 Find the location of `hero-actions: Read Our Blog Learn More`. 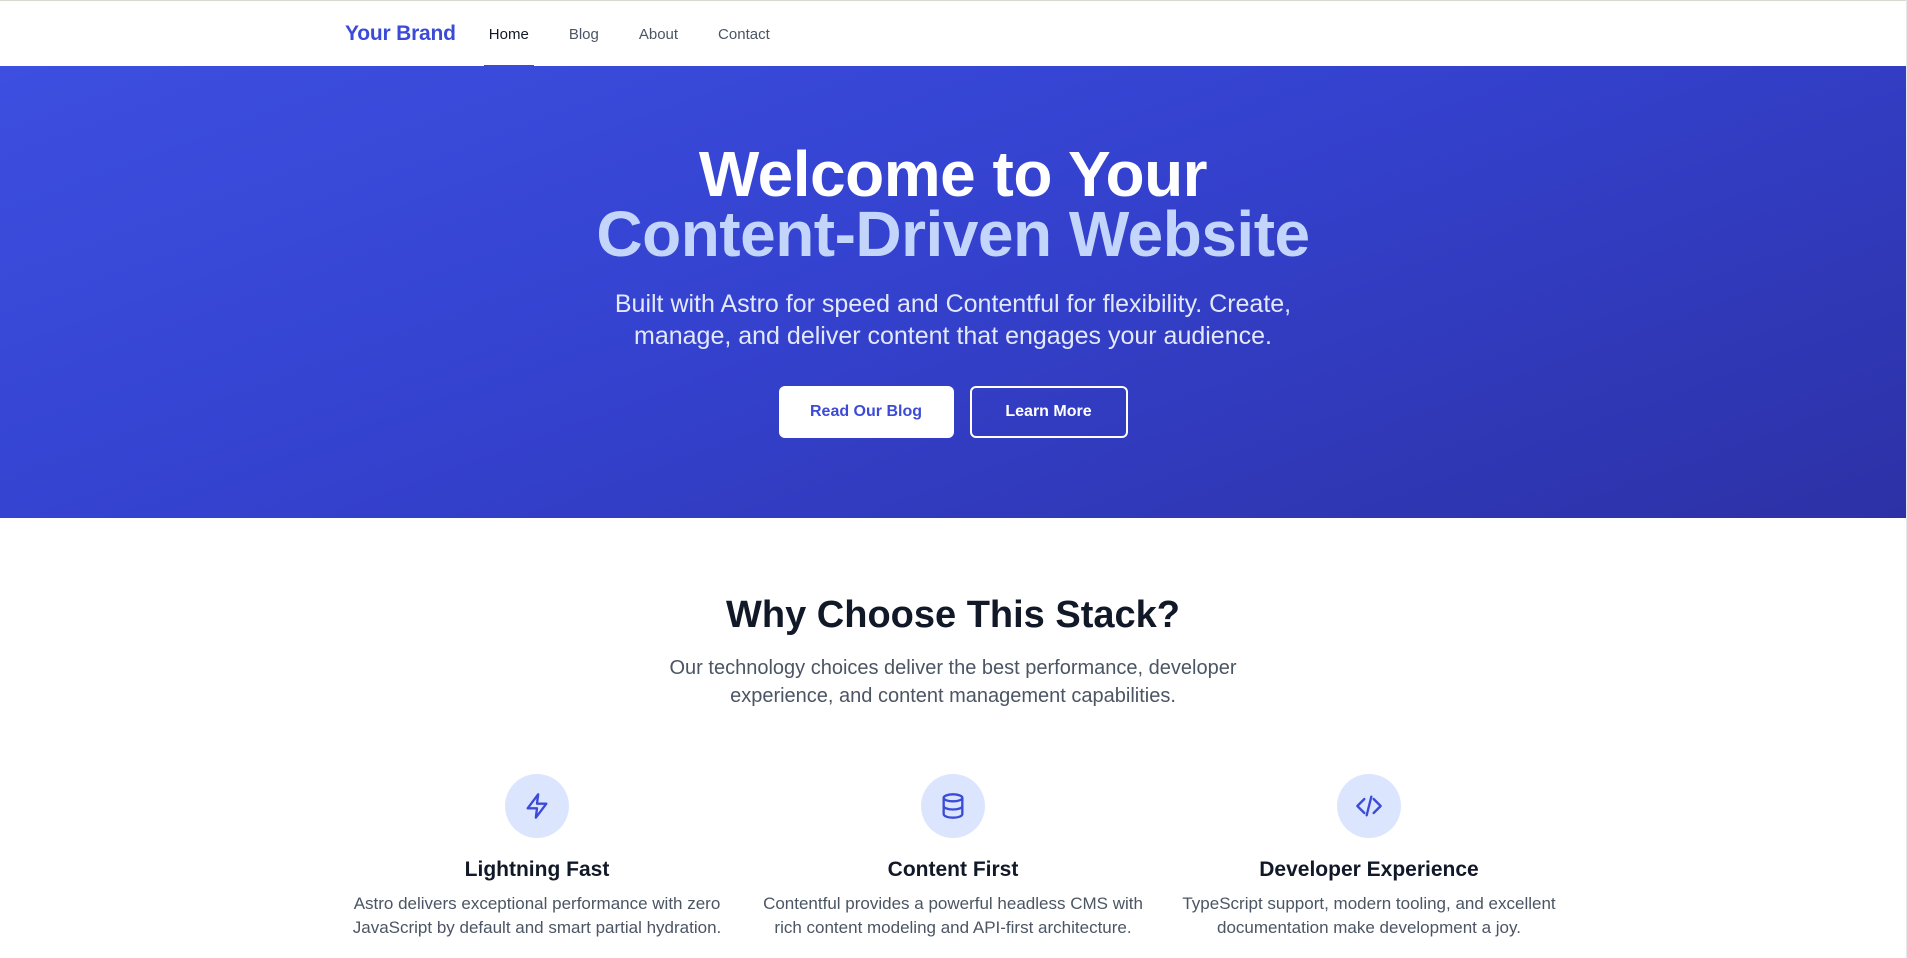

hero-actions: Read Our Blog Learn More is located at coordinates (953, 412).